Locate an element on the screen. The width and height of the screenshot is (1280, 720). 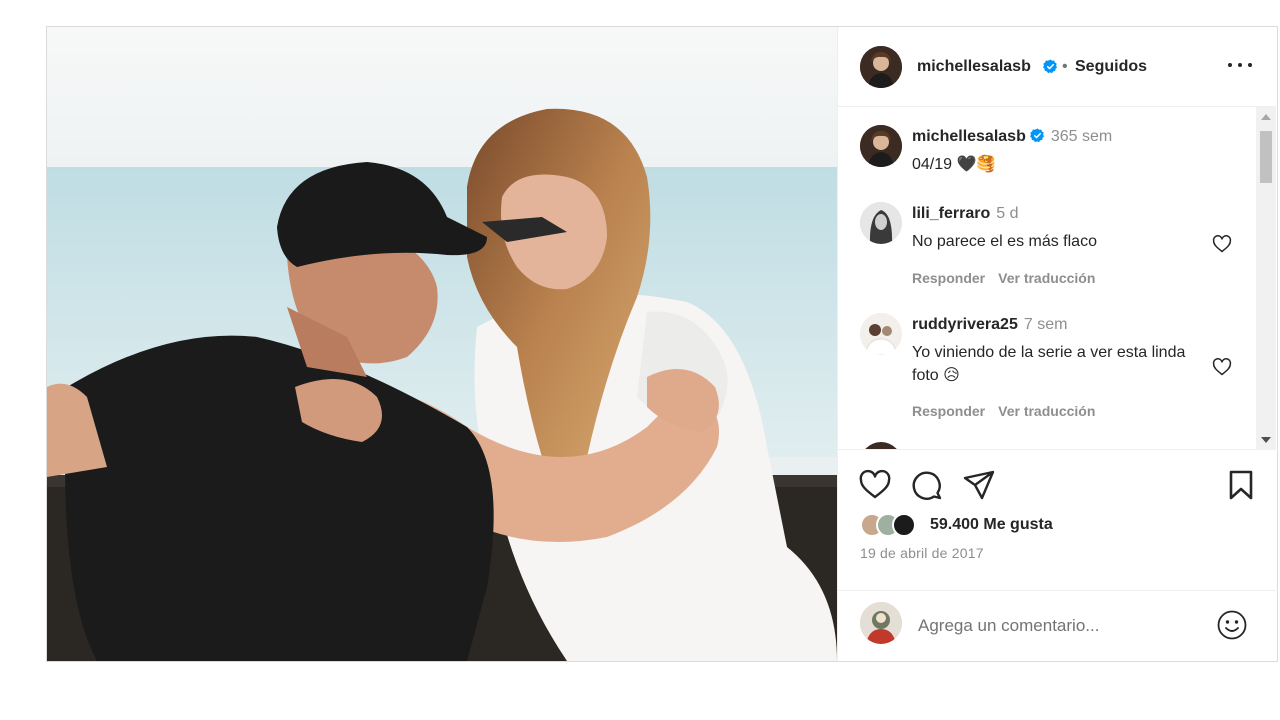
likes-count: 59.400 Me gusta is located at coordinates (991, 525).